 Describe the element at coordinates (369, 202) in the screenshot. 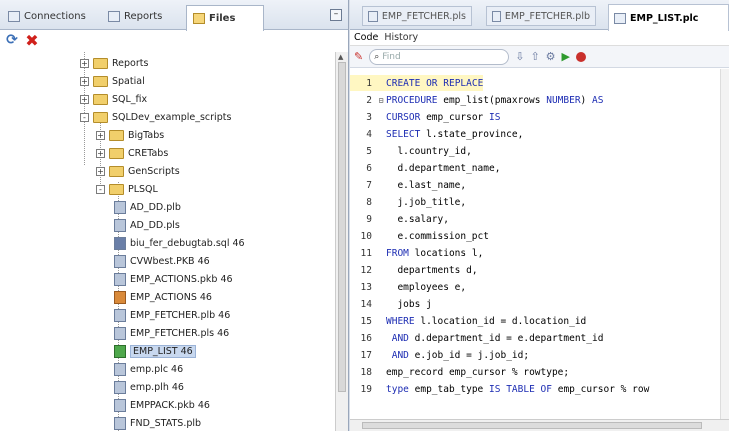

I see `line-number: 8` at that location.